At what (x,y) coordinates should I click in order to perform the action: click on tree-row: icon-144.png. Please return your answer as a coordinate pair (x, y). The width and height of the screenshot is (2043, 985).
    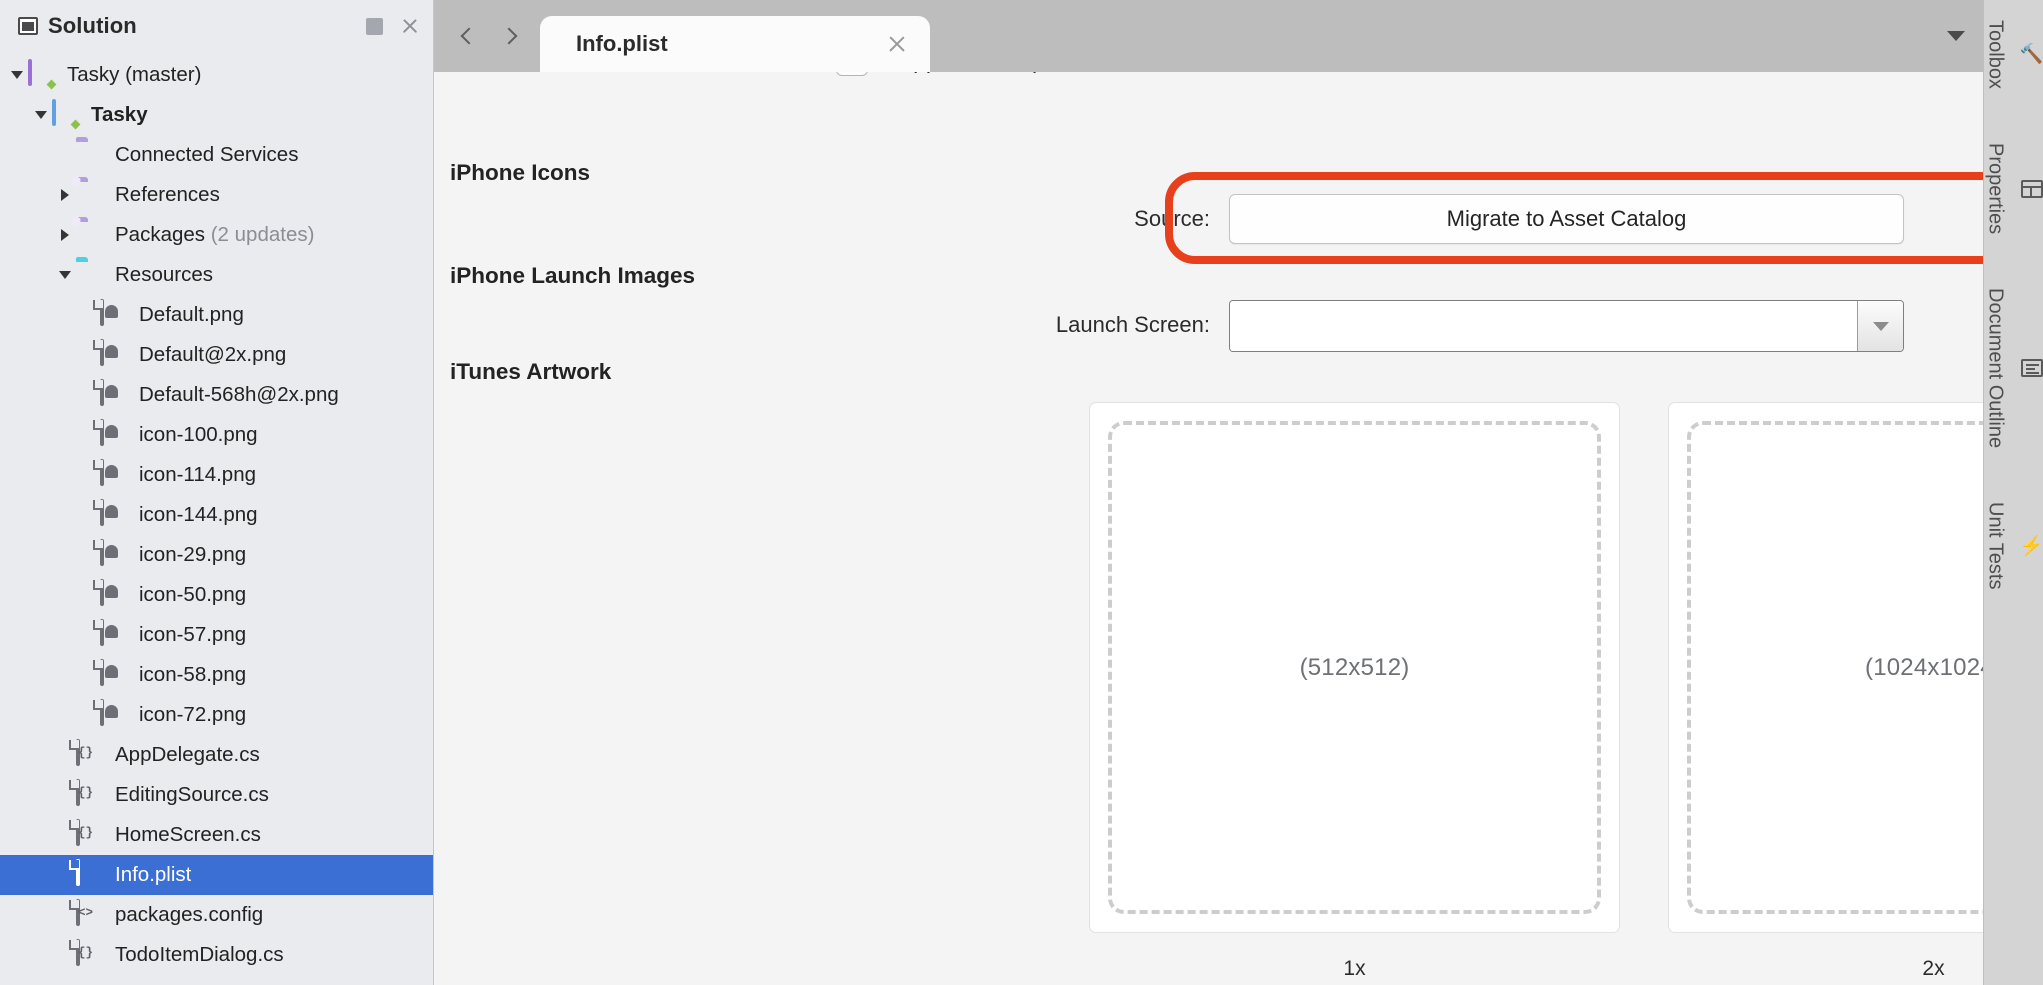
    Looking at the image, I should click on (216, 515).